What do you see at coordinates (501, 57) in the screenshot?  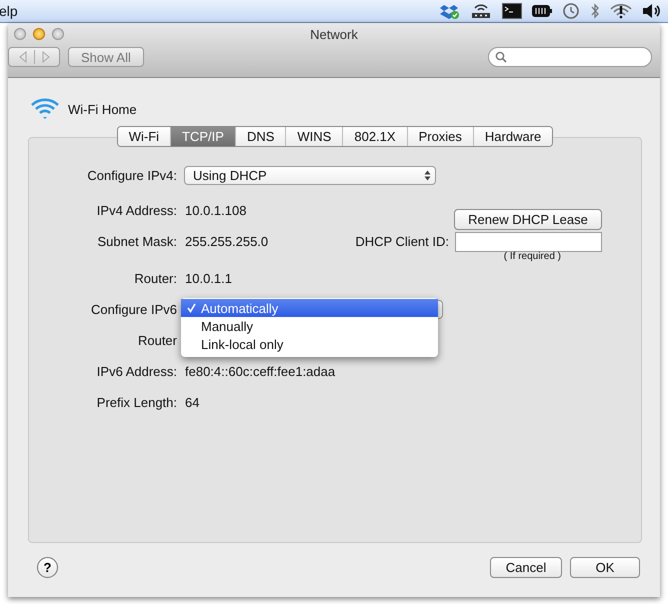 I see `search-icon` at bounding box center [501, 57].